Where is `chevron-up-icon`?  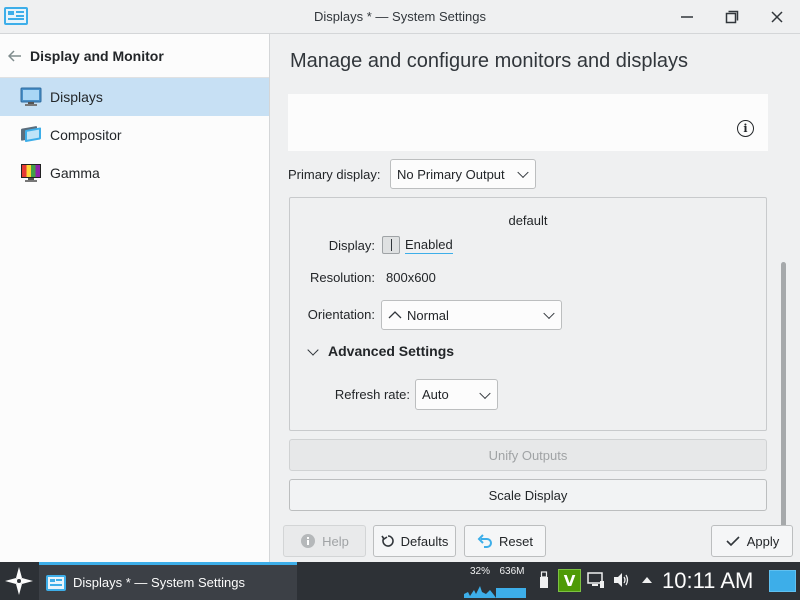 chevron-up-icon is located at coordinates (647, 580).